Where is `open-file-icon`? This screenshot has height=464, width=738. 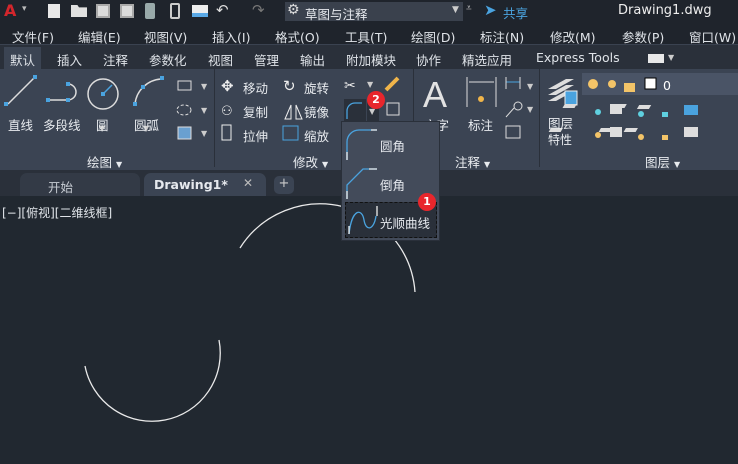
open-file-icon is located at coordinates (79, 11).